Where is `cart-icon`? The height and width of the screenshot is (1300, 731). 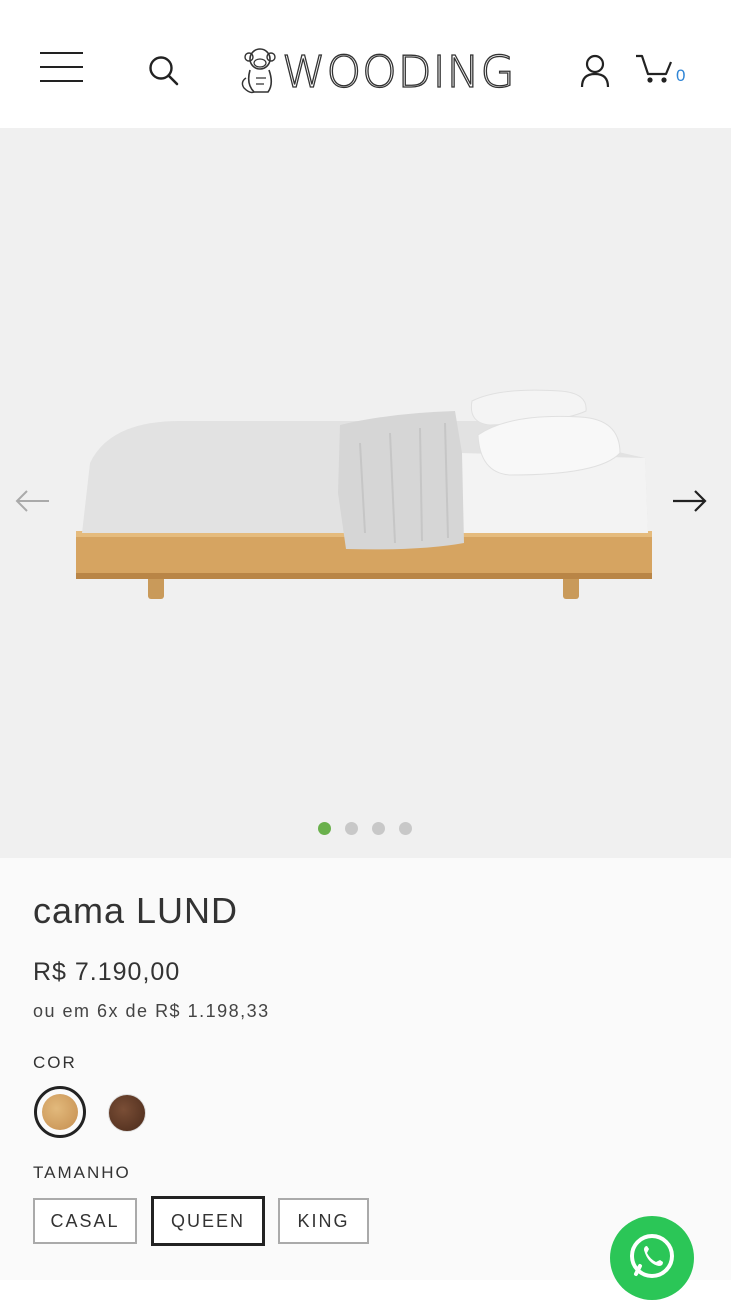 cart-icon is located at coordinates (654, 70).